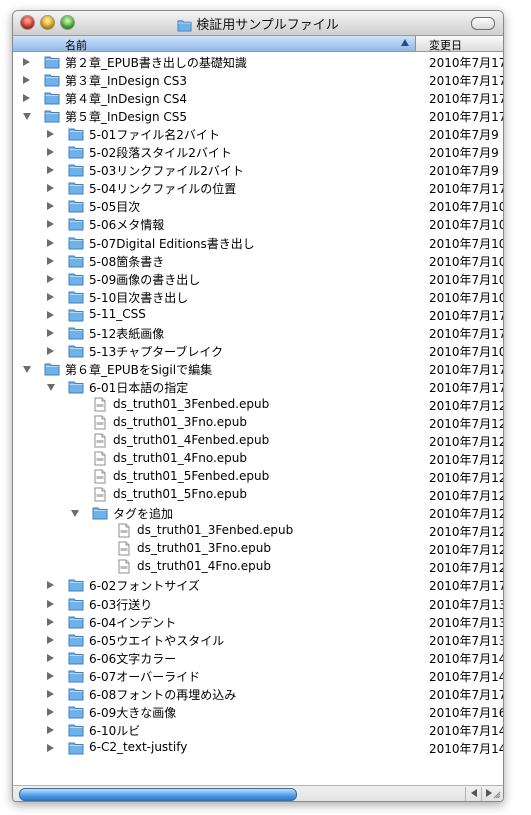 Image resolution: width=531 pixels, height=815 pixels. Describe the element at coordinates (180, 494) in the screenshot. I see `file-name: ds_truth01_5Fno.epub` at that location.